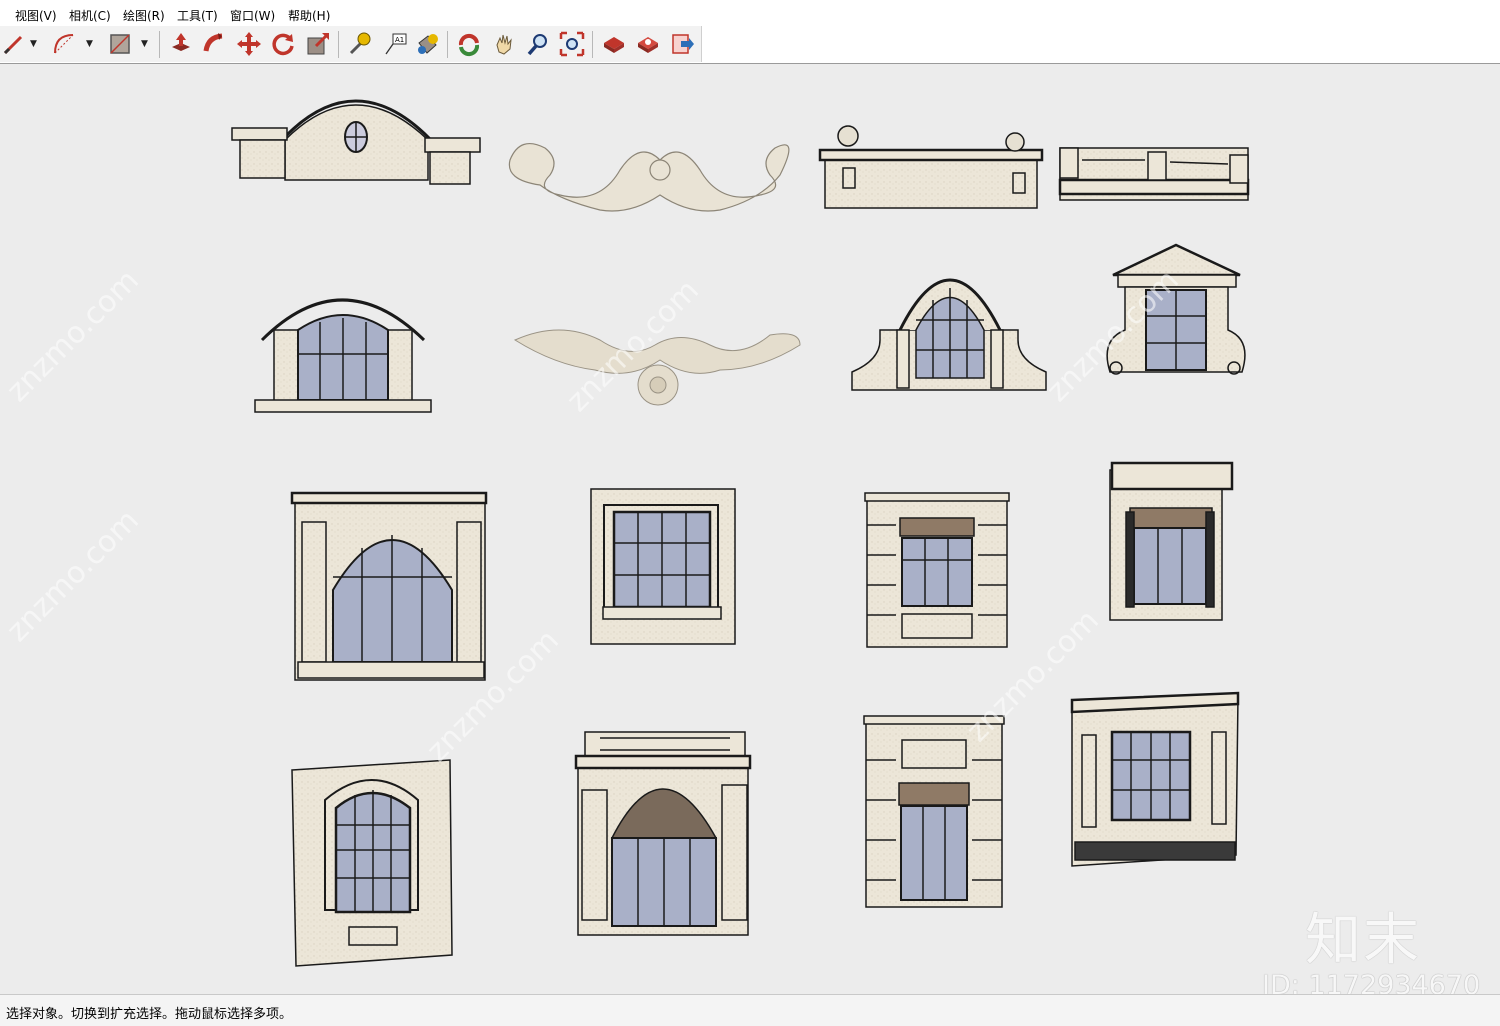  What do you see at coordinates (215, 44) in the screenshot?
I see `follow-me-icon` at bounding box center [215, 44].